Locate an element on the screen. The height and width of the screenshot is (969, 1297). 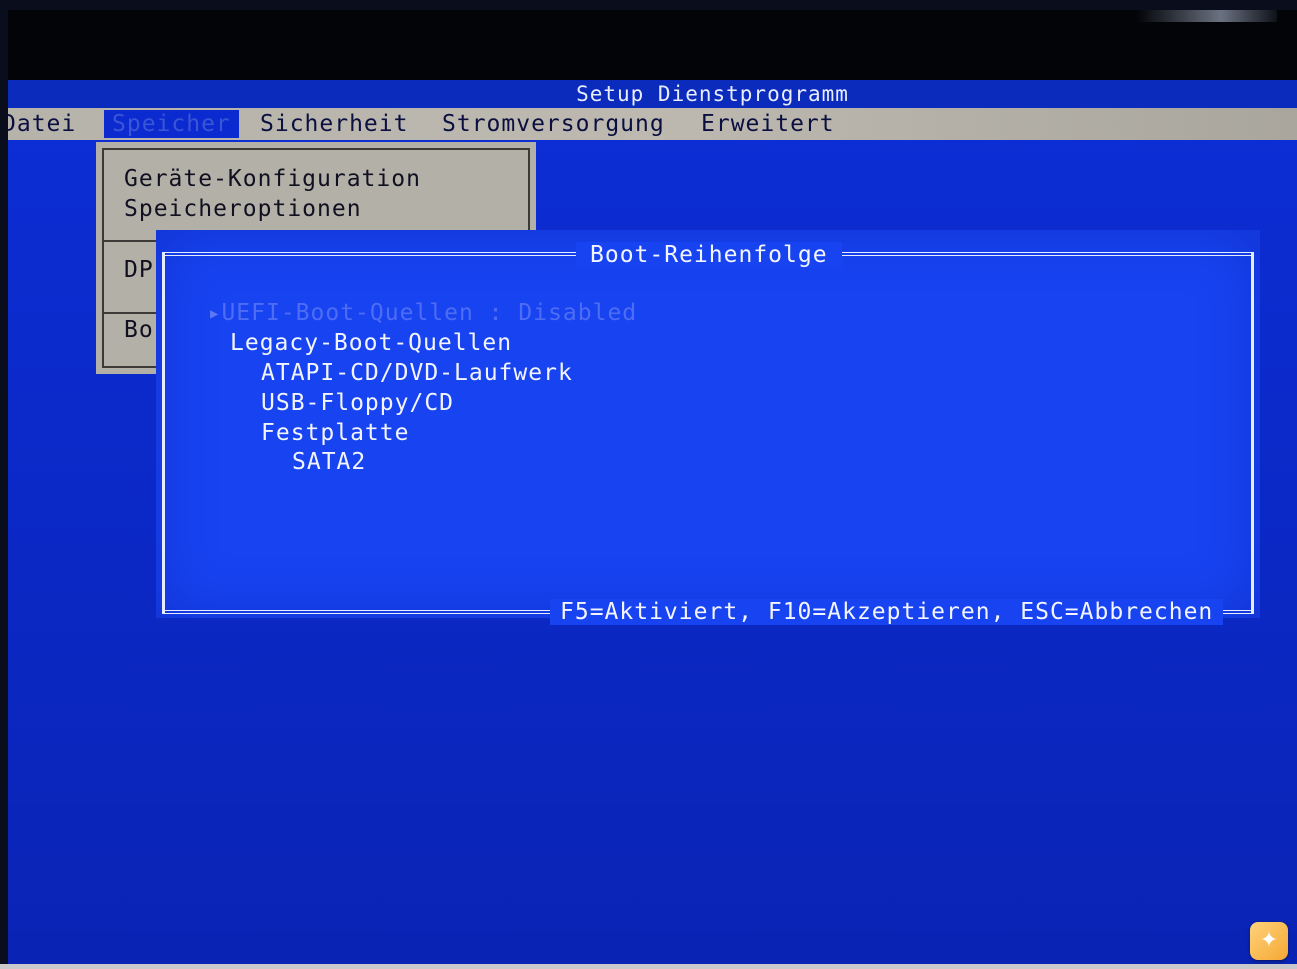
submenu-item-geraete-konfiguration: Geräte-Konfiguration is located at coordinates (272, 179).